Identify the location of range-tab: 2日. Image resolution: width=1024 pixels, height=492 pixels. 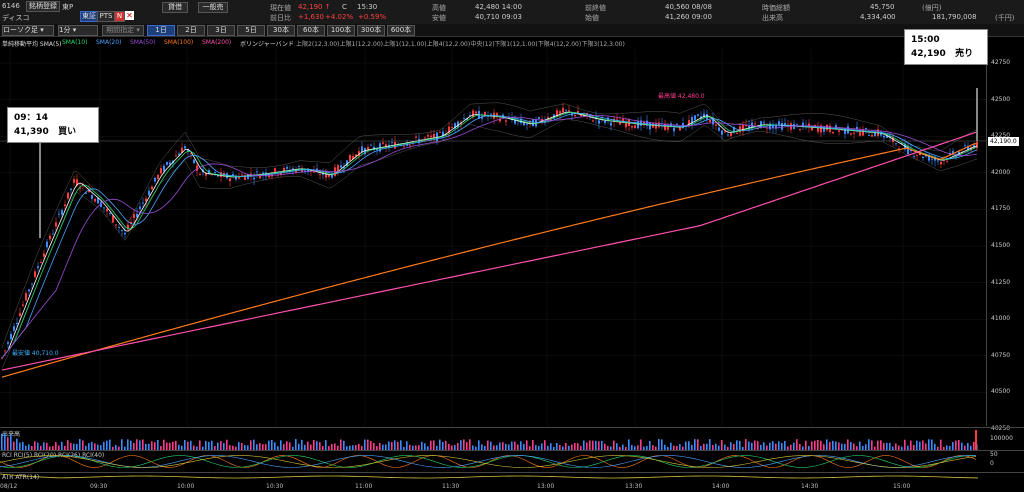
(191, 30).